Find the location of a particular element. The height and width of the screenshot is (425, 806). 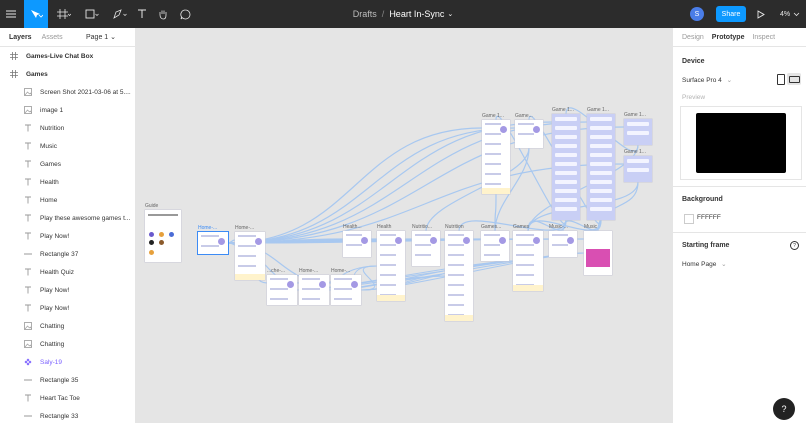

layer-label: Saly-19 is located at coordinates (51, 362).